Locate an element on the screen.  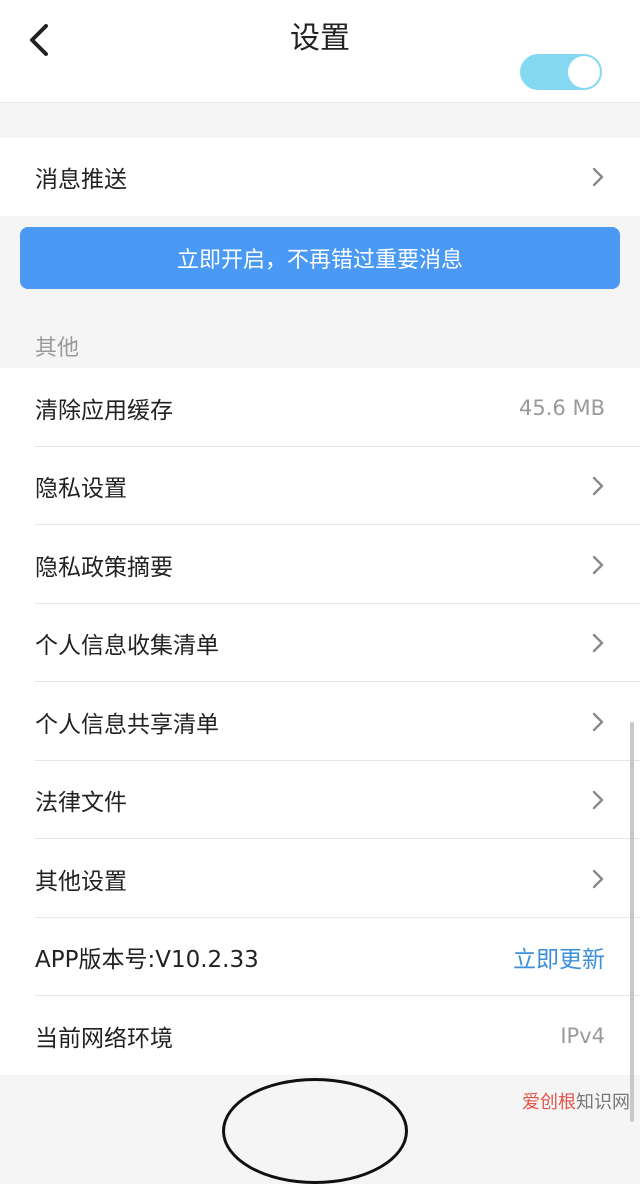
watermark: 爱创根知识网 is located at coordinates (576, 1101).